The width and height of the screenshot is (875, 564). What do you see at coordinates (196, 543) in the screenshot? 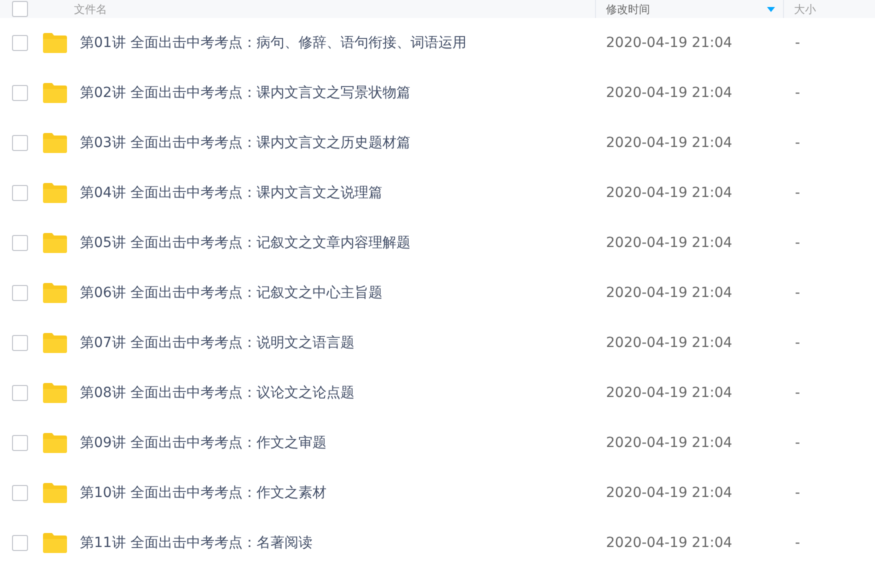
I see `file-name: 第11讲 全面出击中考考点：名著阅读` at bounding box center [196, 543].